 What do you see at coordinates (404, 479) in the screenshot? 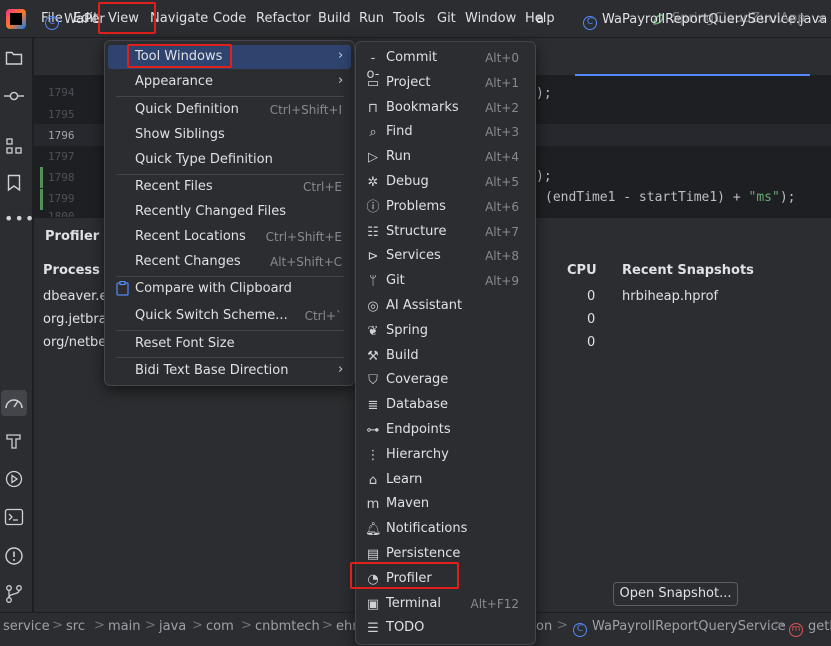
I see `tool-window-label: Learn` at bounding box center [404, 479].